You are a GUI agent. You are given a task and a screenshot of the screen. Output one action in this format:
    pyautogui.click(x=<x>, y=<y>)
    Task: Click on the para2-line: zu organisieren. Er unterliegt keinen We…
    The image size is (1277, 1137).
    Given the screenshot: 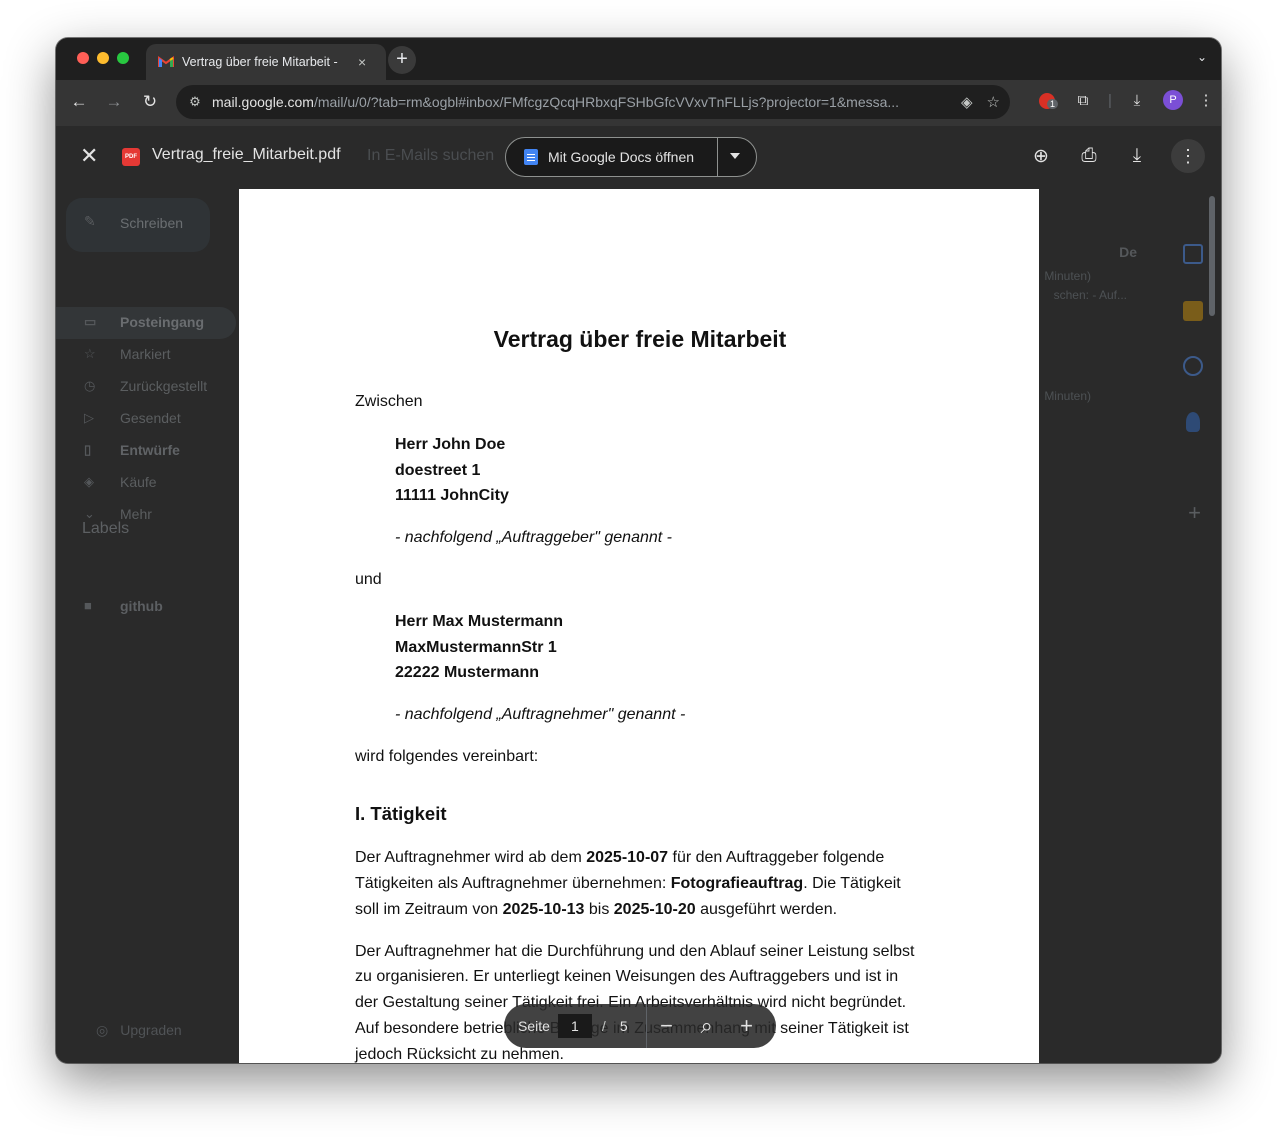 What is the action you would take?
    pyautogui.click(x=627, y=976)
    